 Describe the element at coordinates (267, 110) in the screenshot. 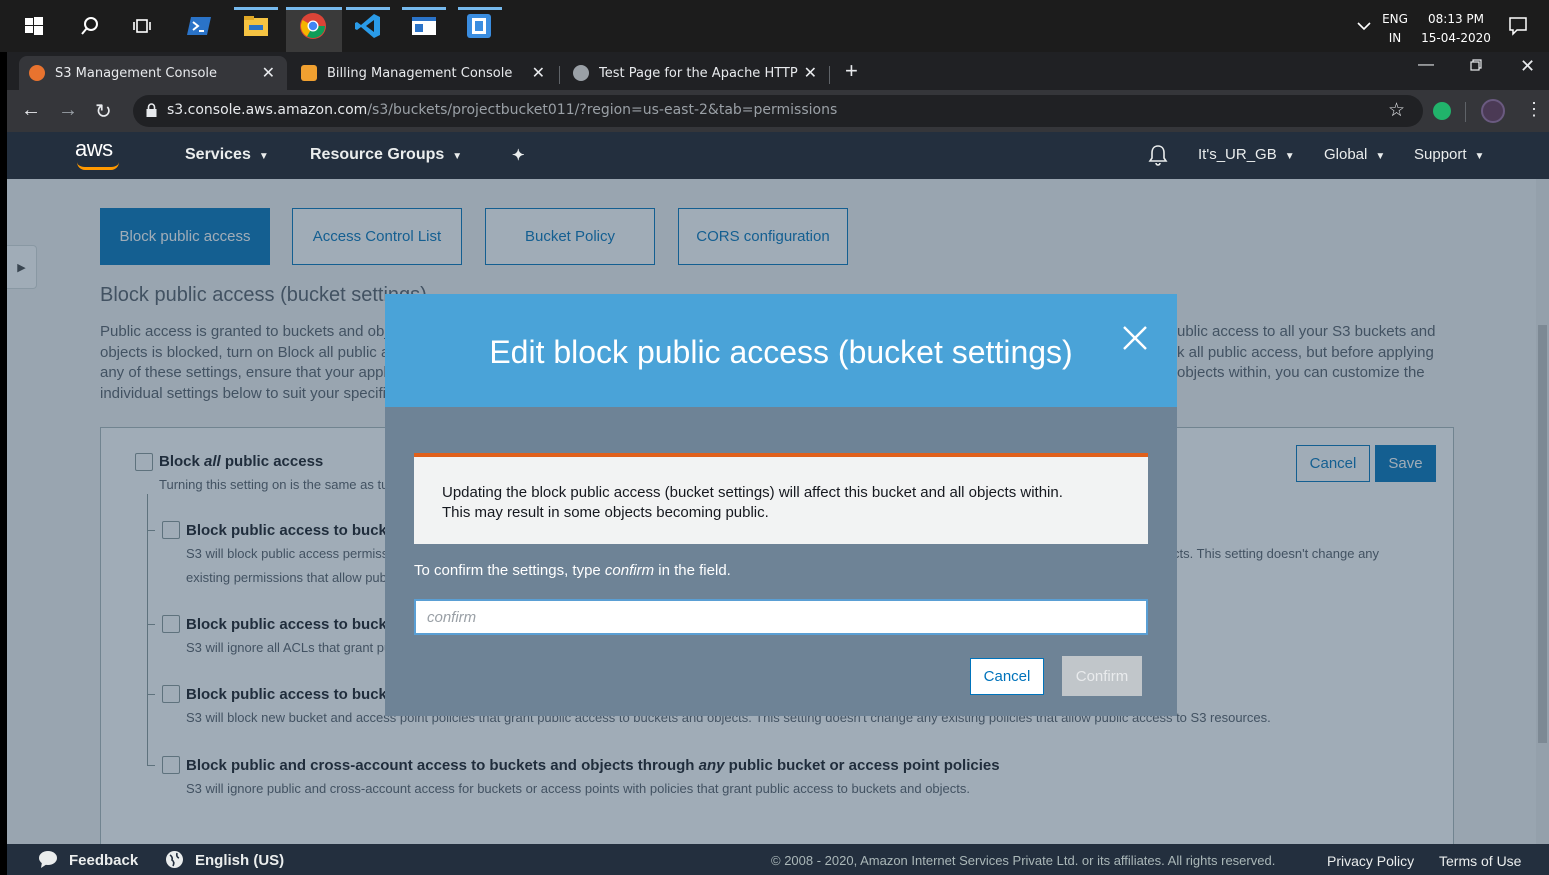

I see `url-host: s3.console.aws.amazon.com` at that location.